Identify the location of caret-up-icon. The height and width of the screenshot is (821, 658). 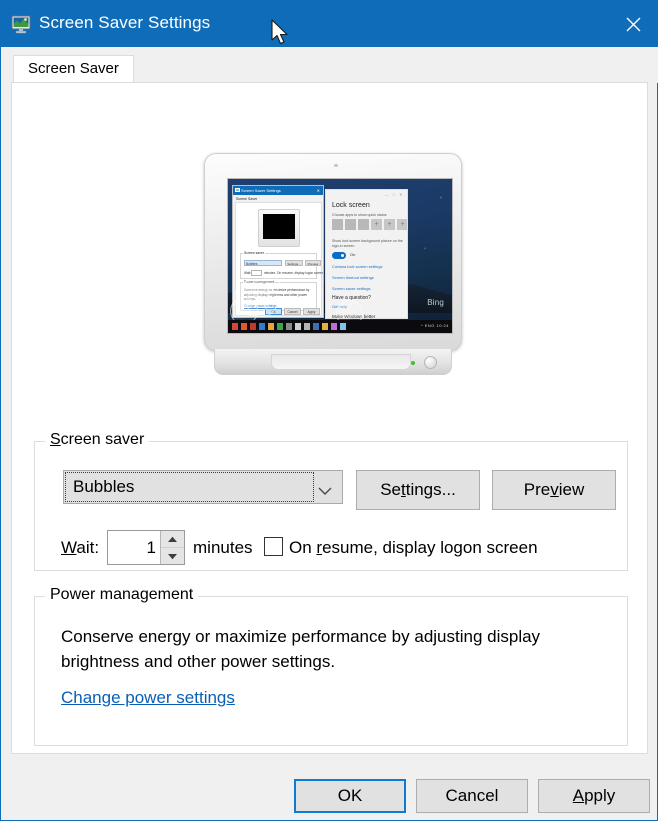
(172, 539).